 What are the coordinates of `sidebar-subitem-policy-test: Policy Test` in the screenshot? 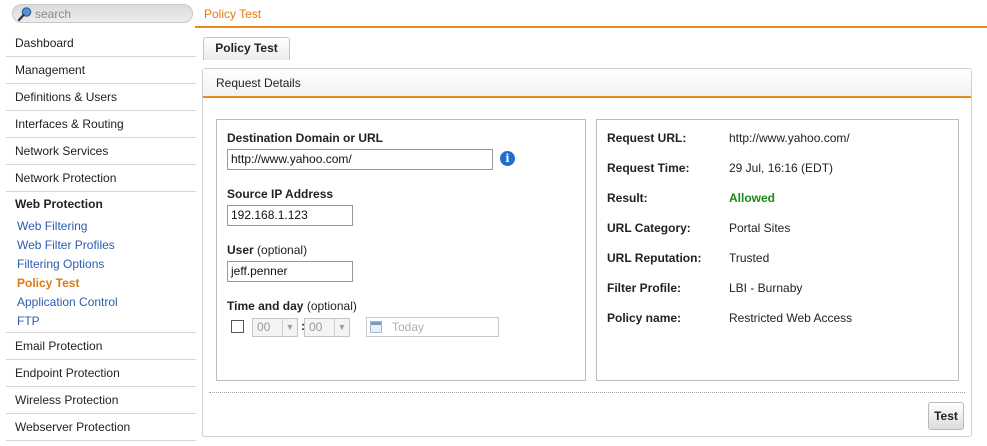 It's located at (101, 283).